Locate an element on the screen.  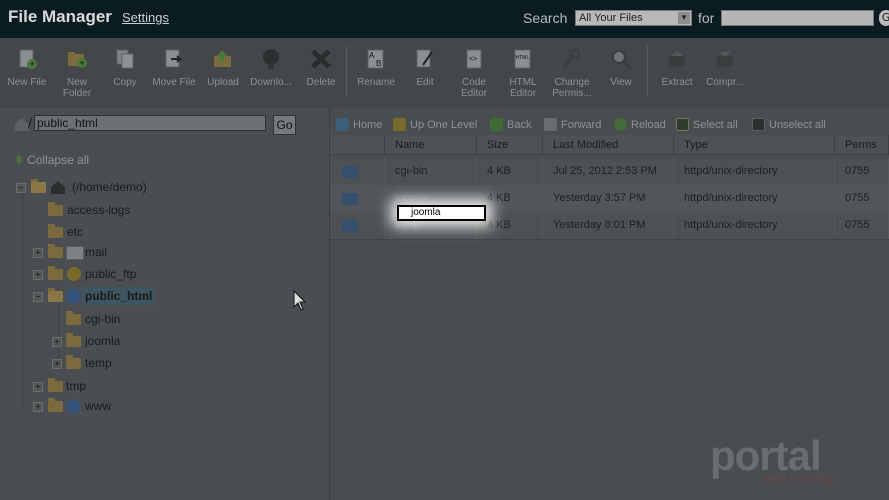
tree-item-temp: + temp is located at coordinates (180, 363).